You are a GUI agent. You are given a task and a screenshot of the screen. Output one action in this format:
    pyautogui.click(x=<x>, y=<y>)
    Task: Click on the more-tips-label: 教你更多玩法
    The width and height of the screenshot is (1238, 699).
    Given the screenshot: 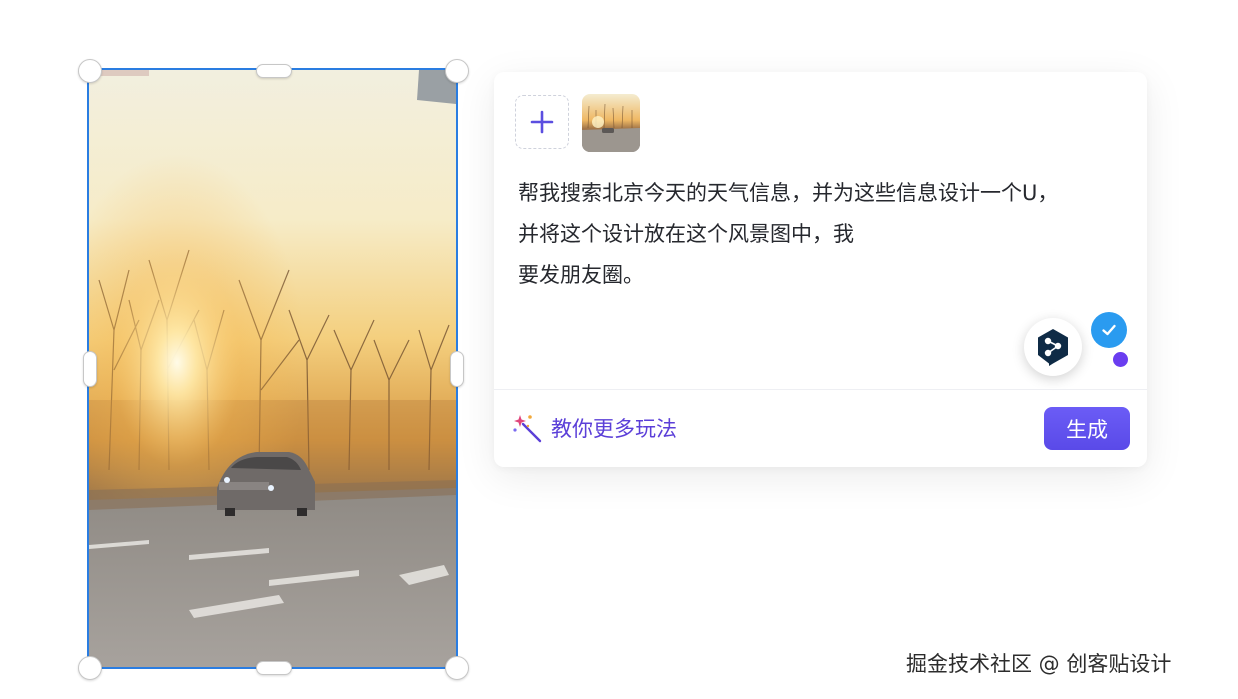 What is the action you would take?
    pyautogui.click(x=614, y=429)
    